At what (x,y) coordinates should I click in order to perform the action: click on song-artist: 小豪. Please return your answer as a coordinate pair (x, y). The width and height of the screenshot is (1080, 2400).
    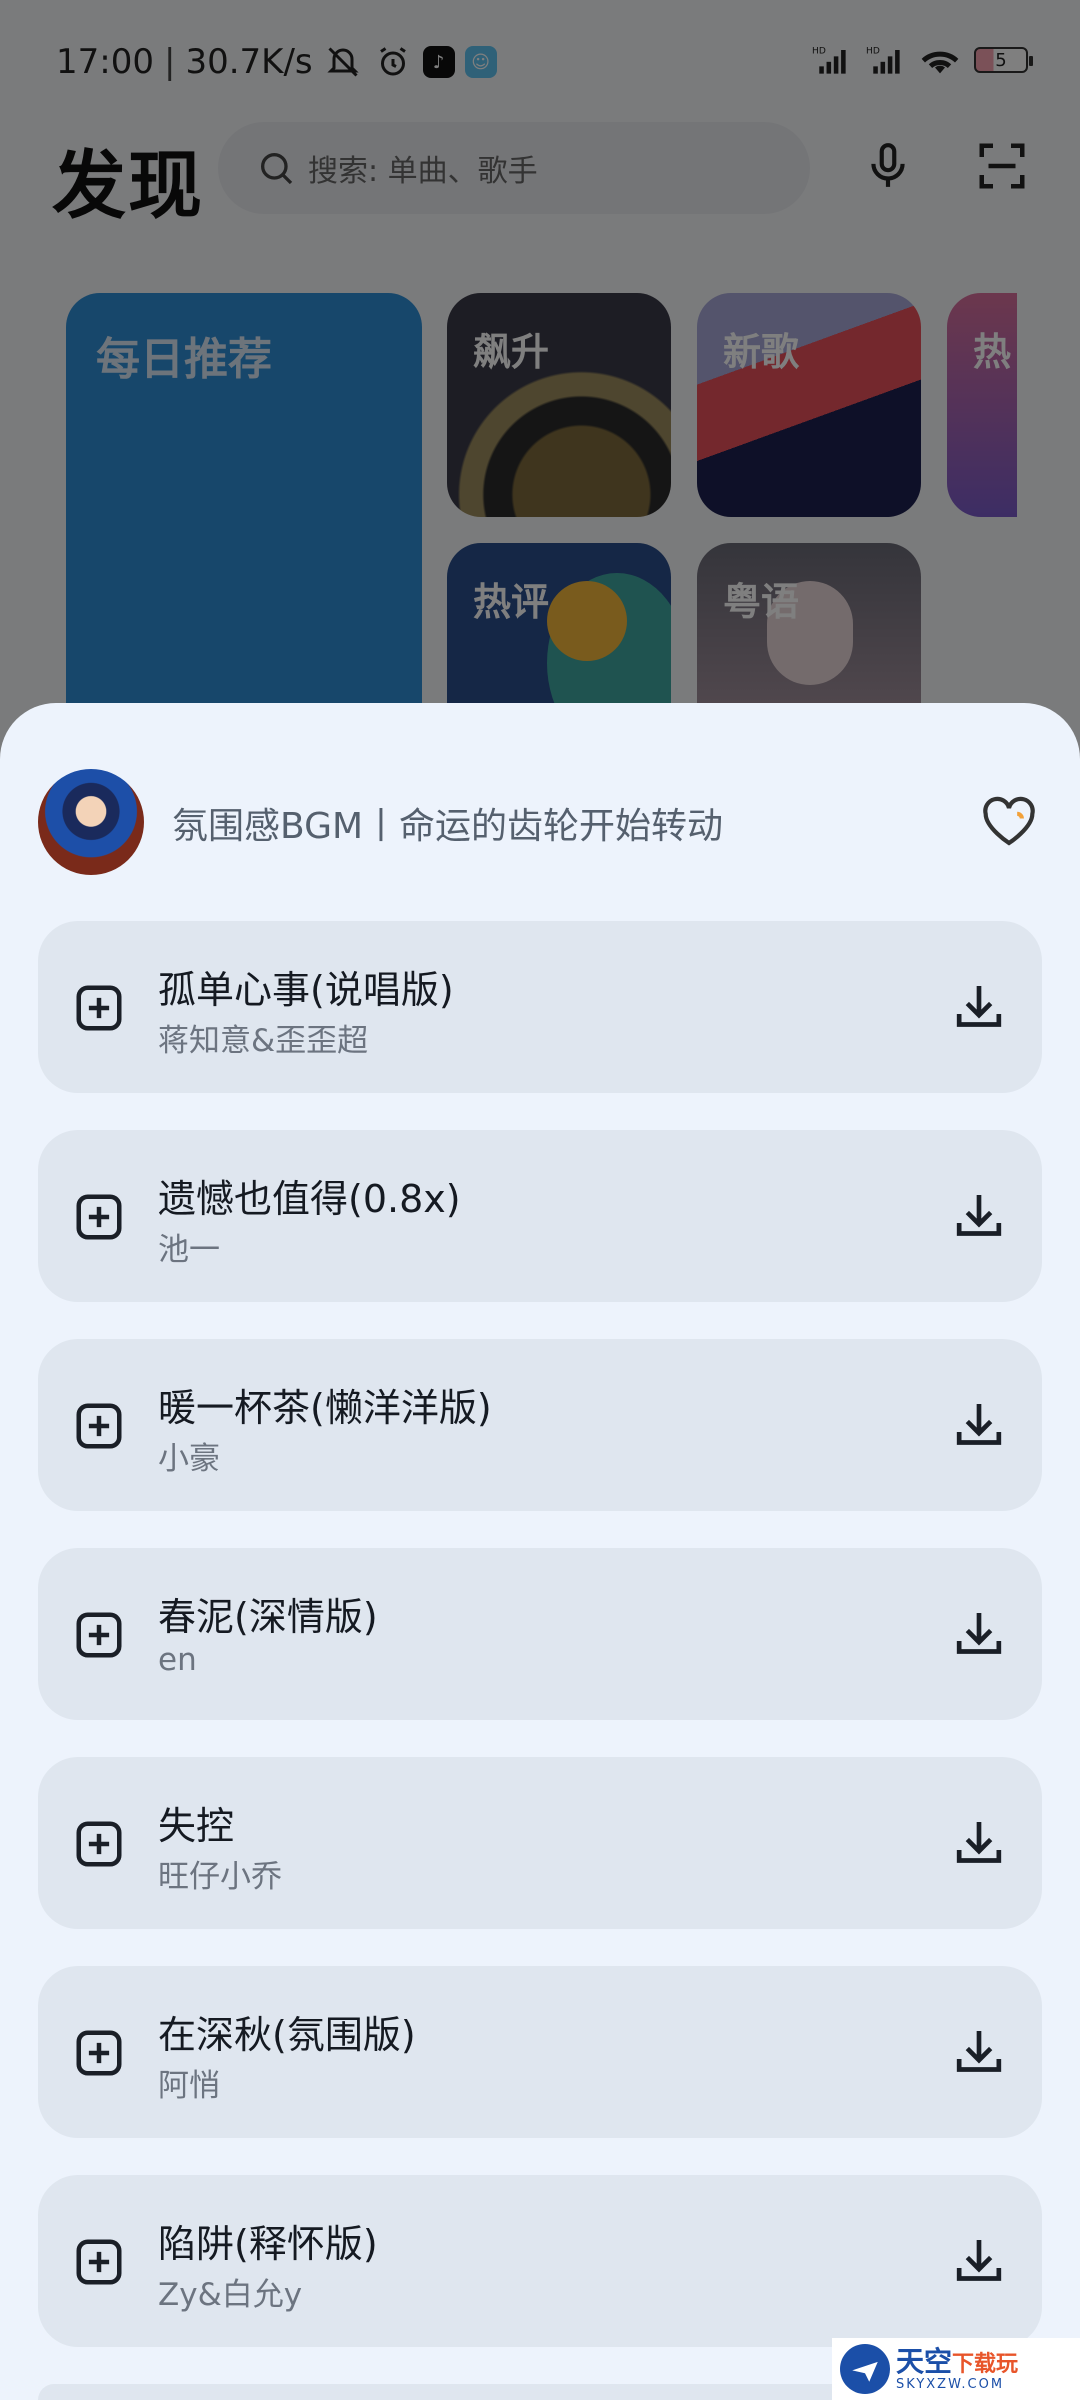
    Looking at the image, I should click on (189, 1459).